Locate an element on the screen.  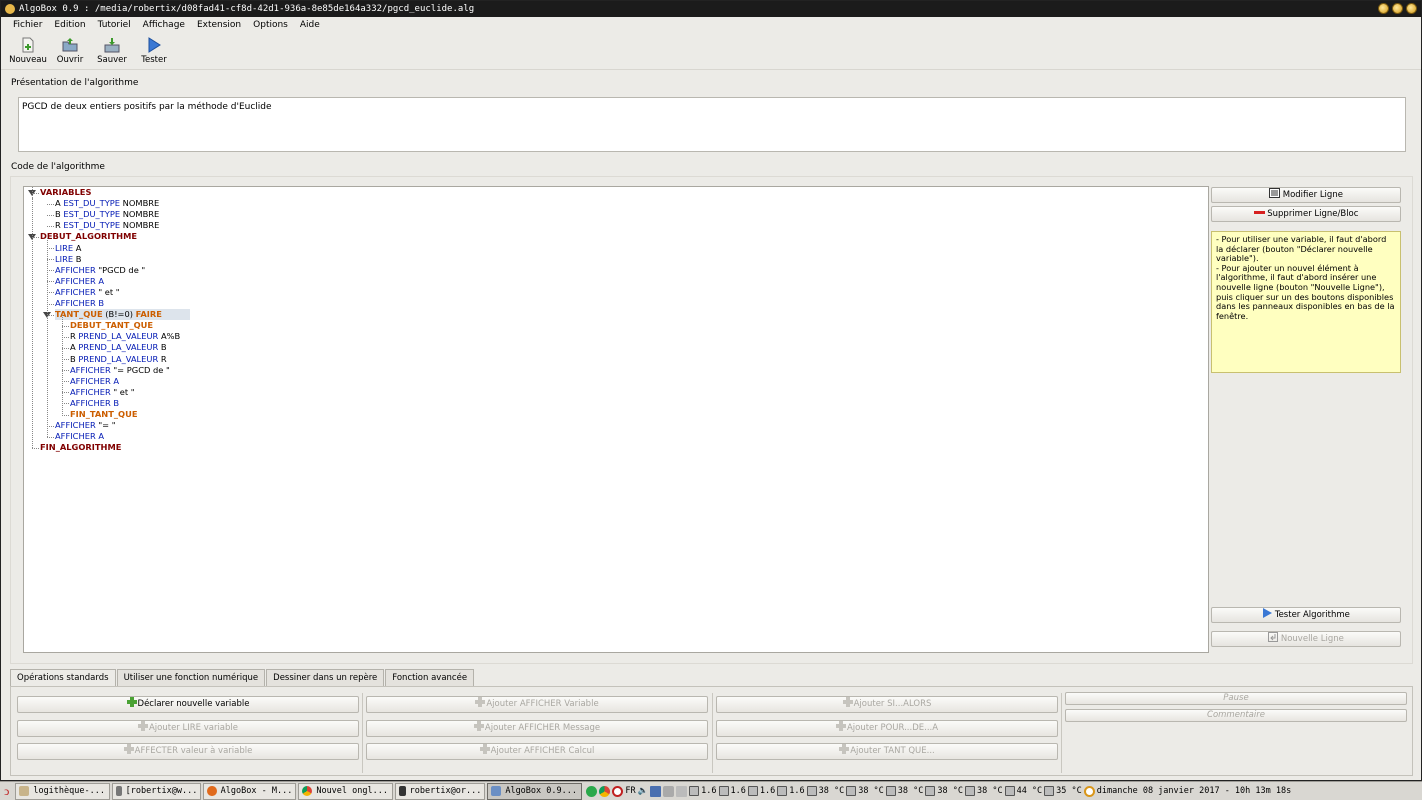
tree-line-afficher-a-final: AFFICHER A is located at coordinates (79, 436).